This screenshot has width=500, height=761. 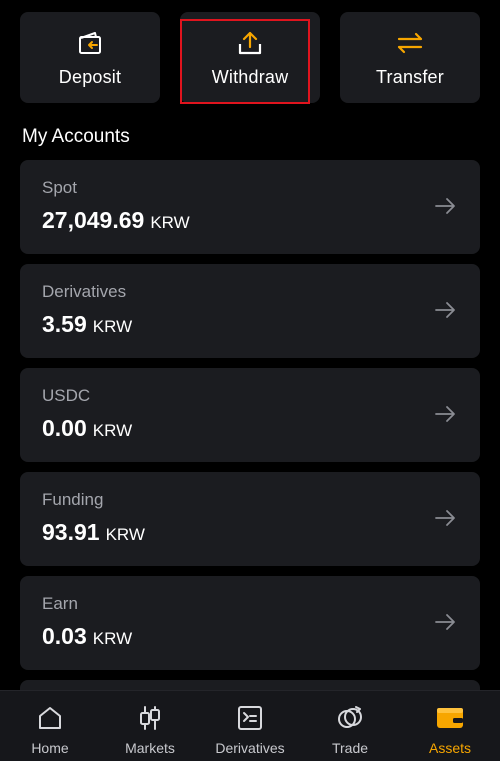 I want to click on deposit-label: Deposit, so click(x=90, y=77).